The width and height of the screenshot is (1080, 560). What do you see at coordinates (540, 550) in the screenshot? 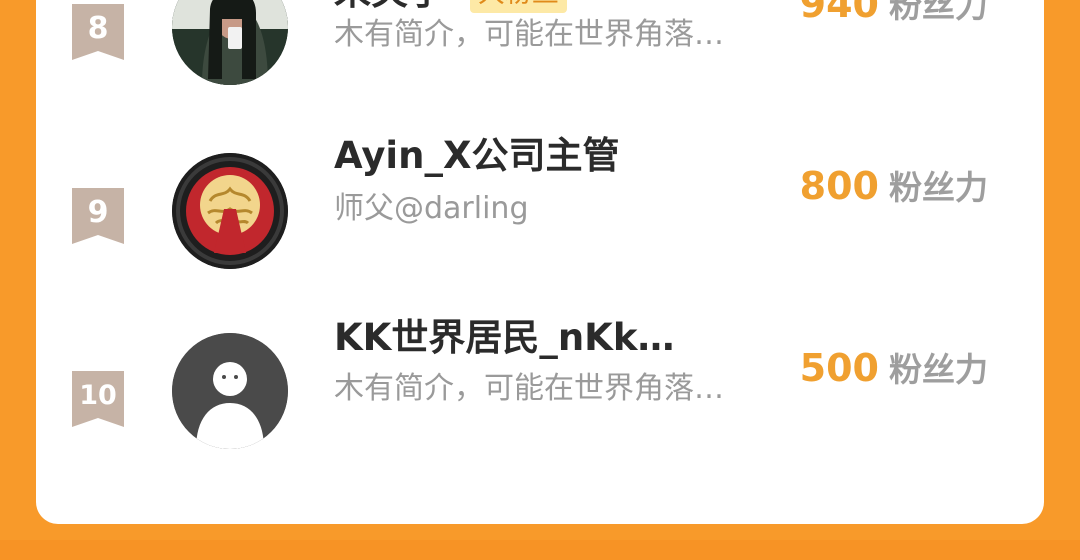
I see `bottom-border` at bounding box center [540, 550].